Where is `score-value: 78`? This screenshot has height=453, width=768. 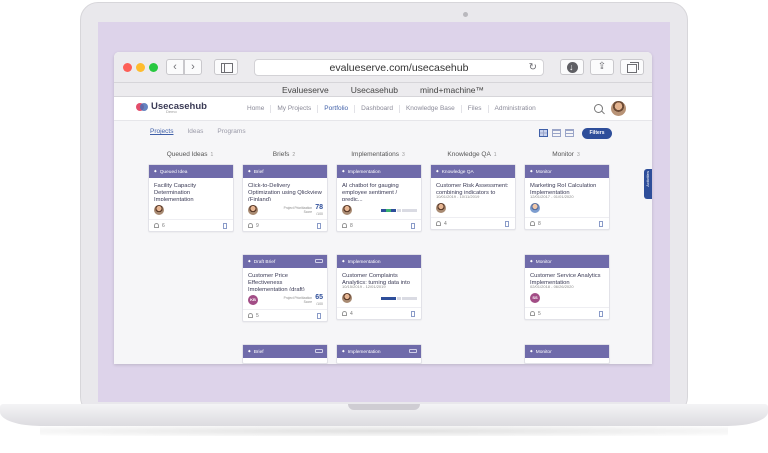 score-value: 78 is located at coordinates (319, 207).